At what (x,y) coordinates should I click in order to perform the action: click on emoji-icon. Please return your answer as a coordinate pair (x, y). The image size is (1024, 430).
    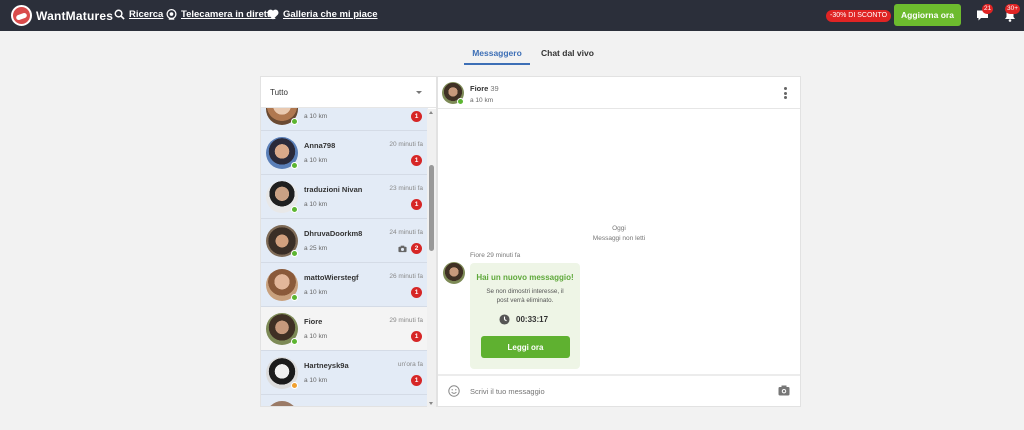
    Looking at the image, I should click on (454, 391).